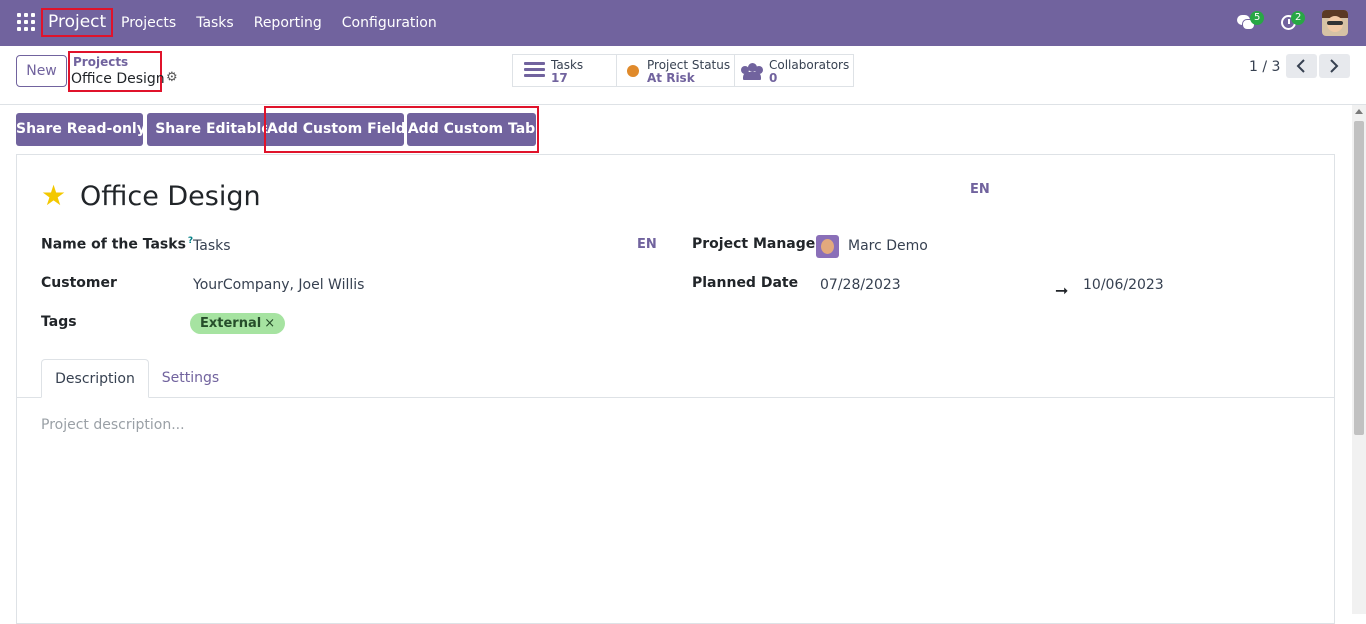 The image size is (1366, 624). I want to click on highlight-box, so click(401, 129).